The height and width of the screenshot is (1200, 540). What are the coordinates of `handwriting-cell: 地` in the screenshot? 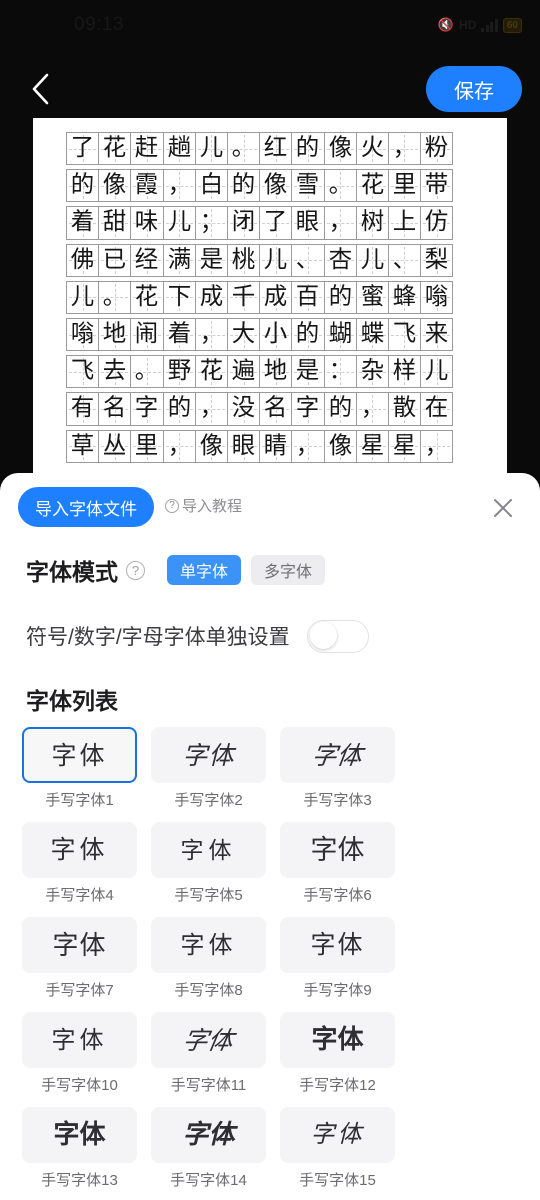 It's located at (276, 372).